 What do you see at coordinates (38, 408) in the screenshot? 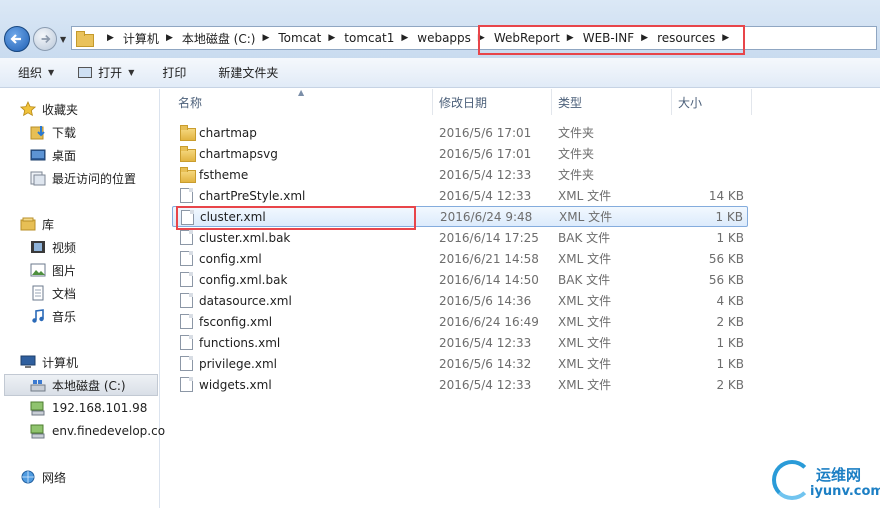
I see `network-drive-icon` at bounding box center [38, 408].